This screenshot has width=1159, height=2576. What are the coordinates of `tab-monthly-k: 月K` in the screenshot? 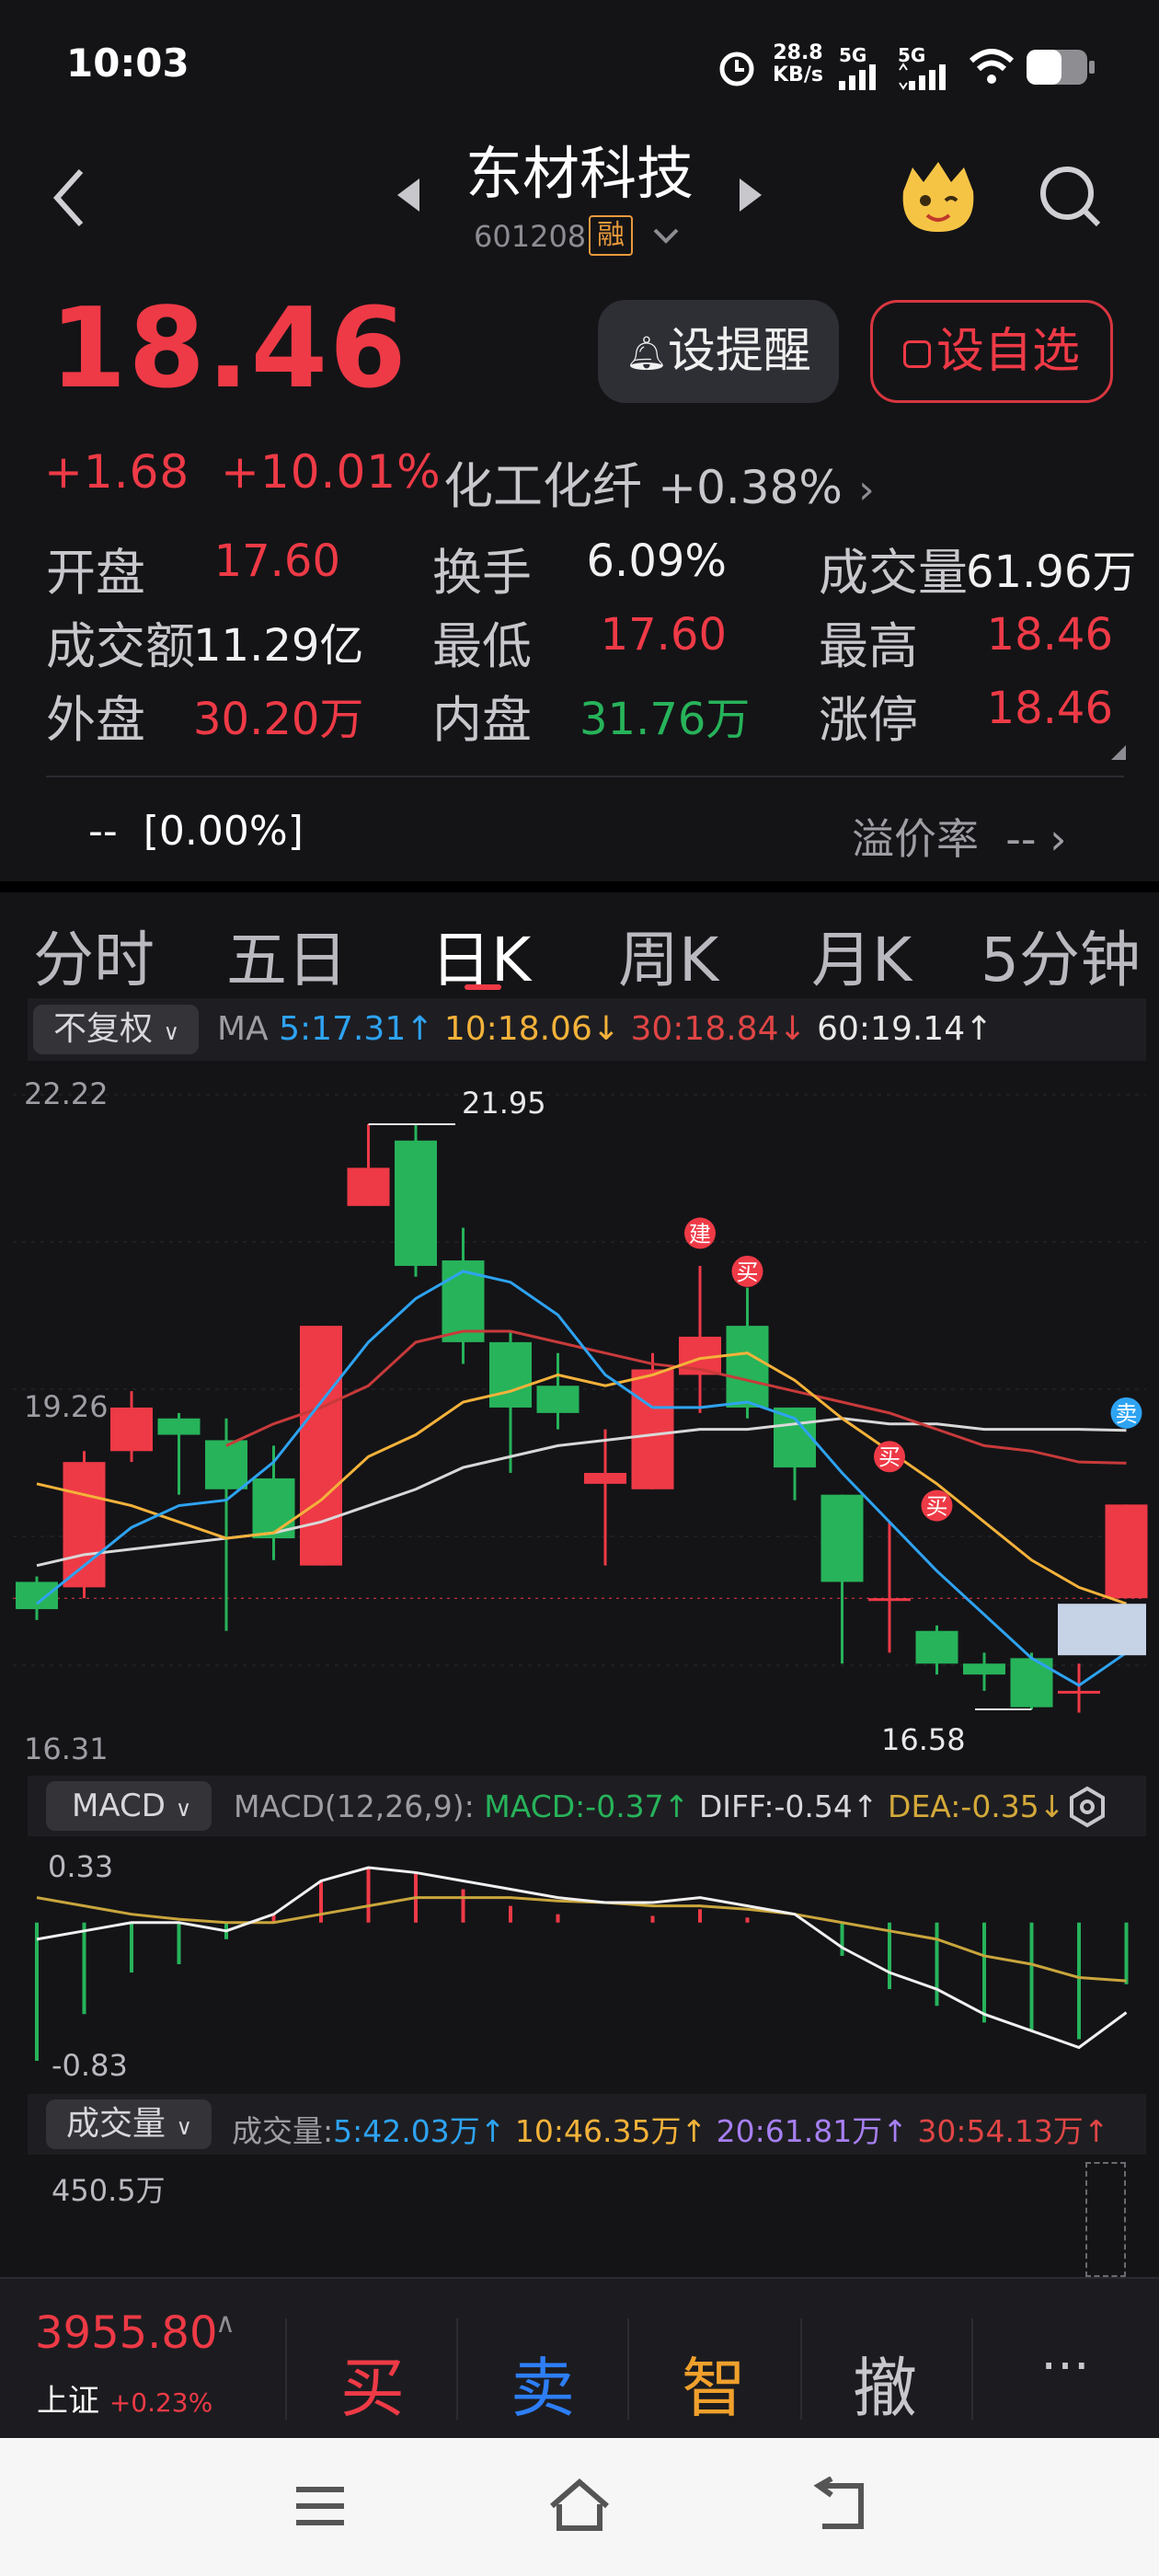 It's located at (861, 955).